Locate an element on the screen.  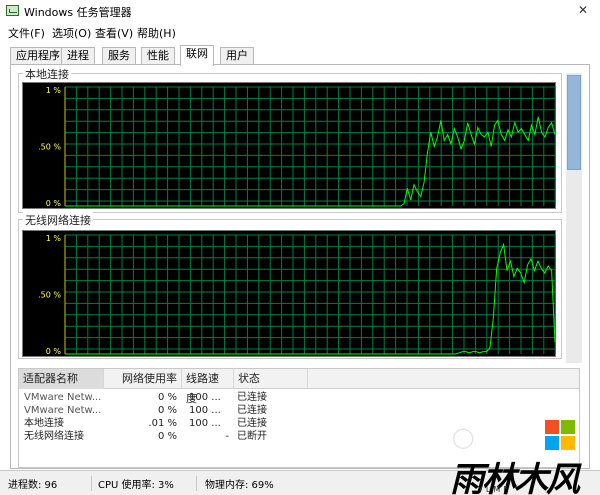
close-button: ✕ is located at coordinates (583, 10).